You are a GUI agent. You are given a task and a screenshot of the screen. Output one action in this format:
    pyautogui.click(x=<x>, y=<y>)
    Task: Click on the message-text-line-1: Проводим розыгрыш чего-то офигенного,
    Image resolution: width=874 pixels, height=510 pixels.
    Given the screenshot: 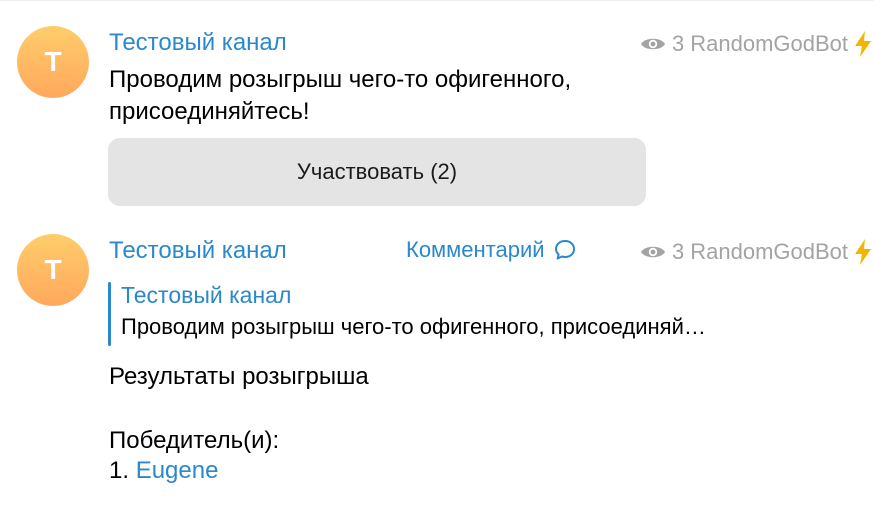 What is the action you would take?
    pyautogui.click(x=340, y=79)
    